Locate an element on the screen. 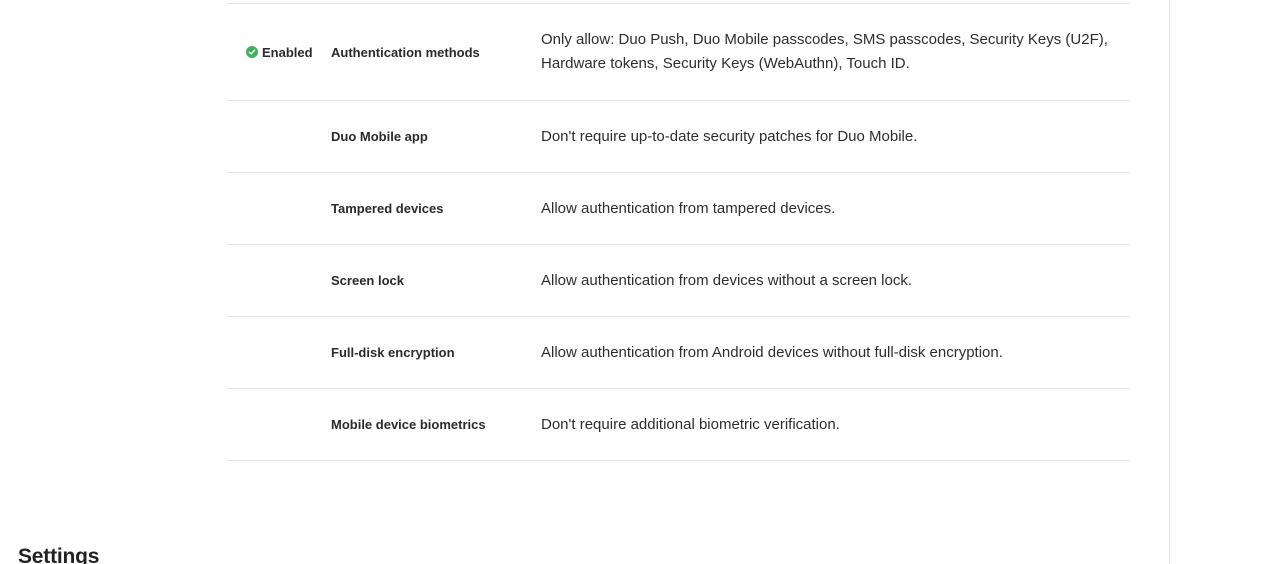 The image size is (1262, 564). status-badge: Enabled is located at coordinates (279, 52).